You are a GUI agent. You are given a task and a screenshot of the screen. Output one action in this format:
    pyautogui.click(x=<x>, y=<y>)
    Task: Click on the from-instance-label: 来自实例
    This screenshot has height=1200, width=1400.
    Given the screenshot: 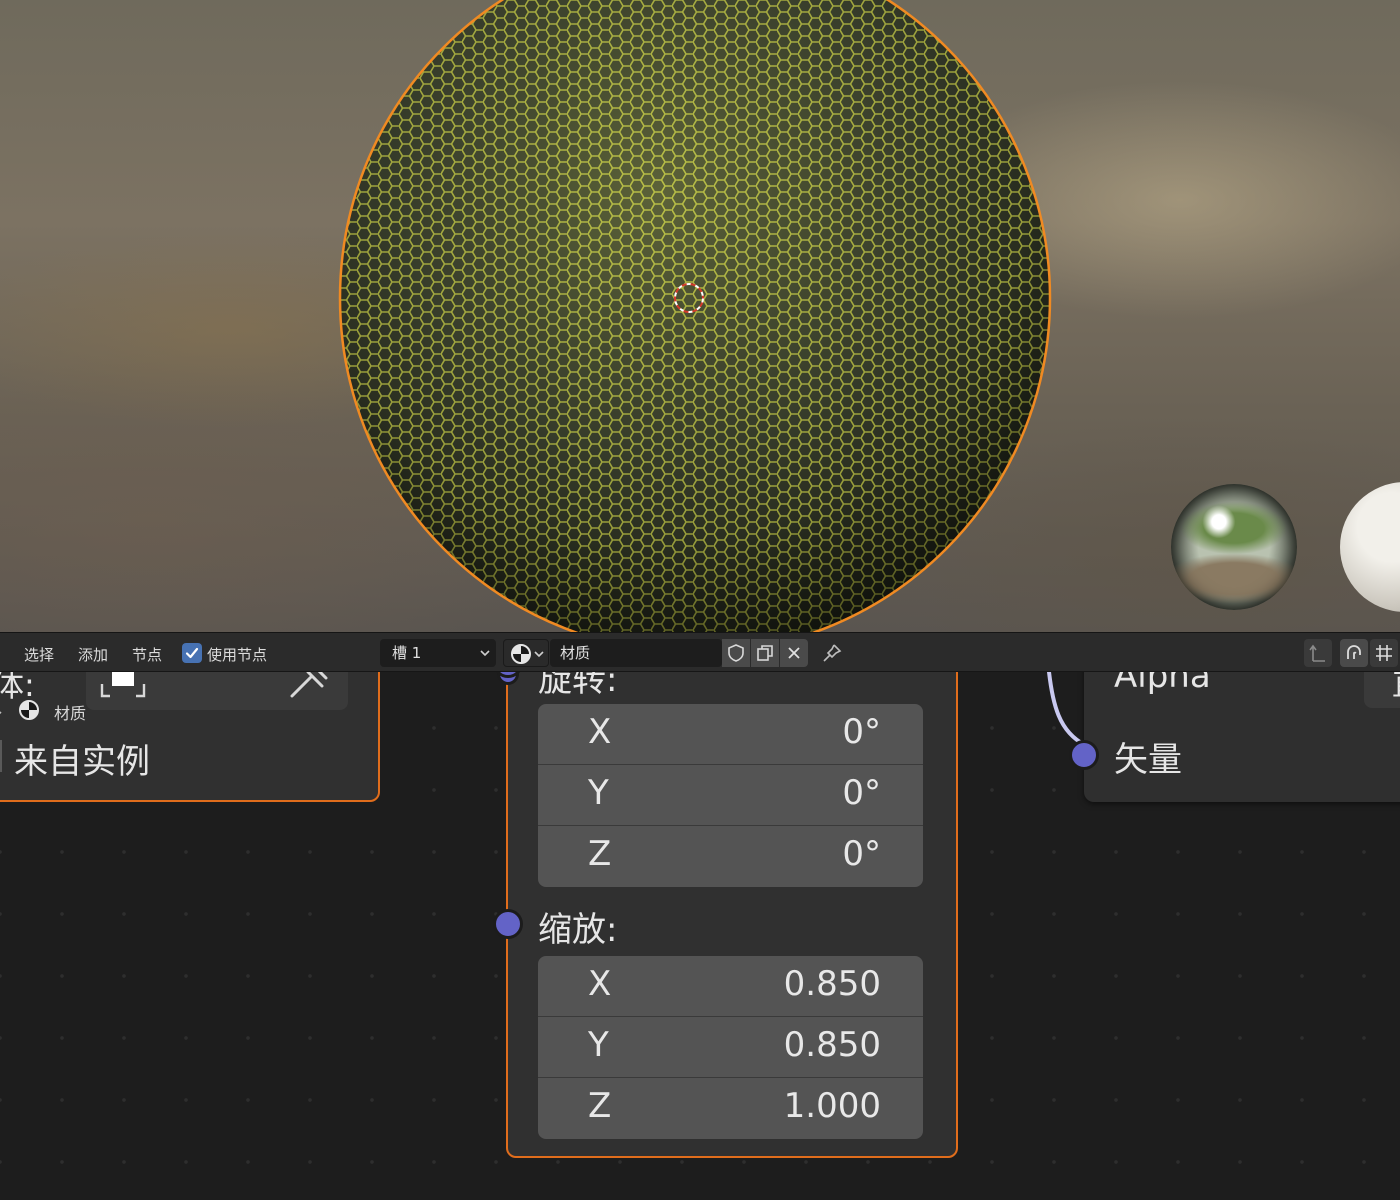 What is the action you would take?
    pyautogui.click(x=82, y=762)
    